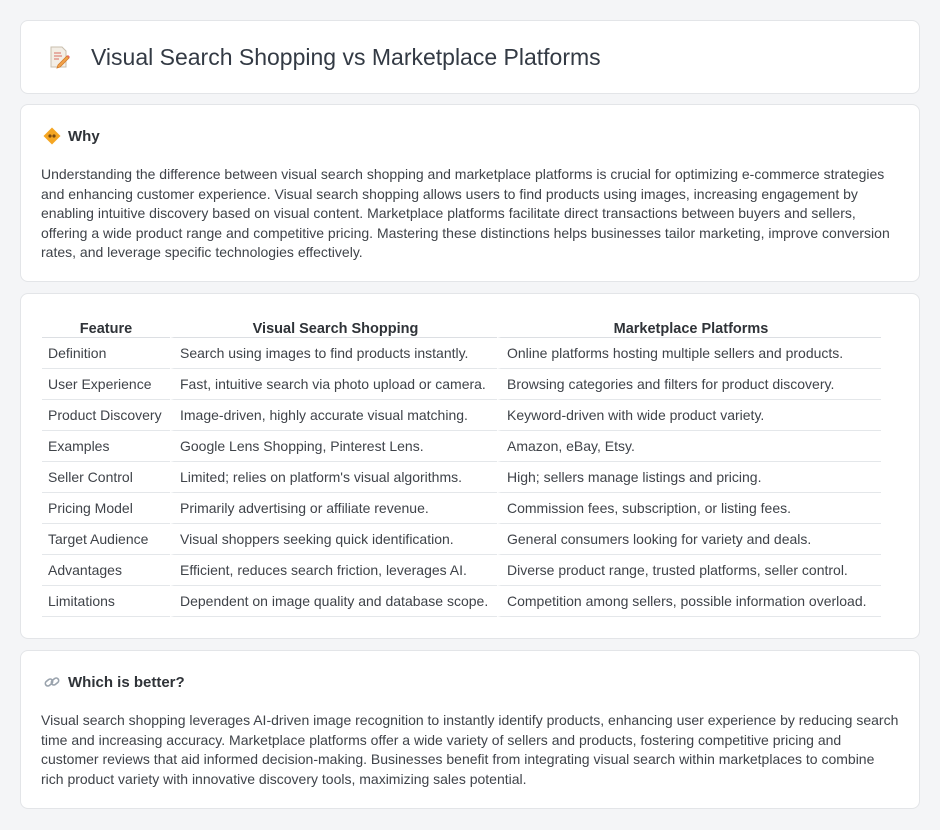 The image size is (940, 830). What do you see at coordinates (106, 539) in the screenshot?
I see `feature-cell: Target Audience` at bounding box center [106, 539].